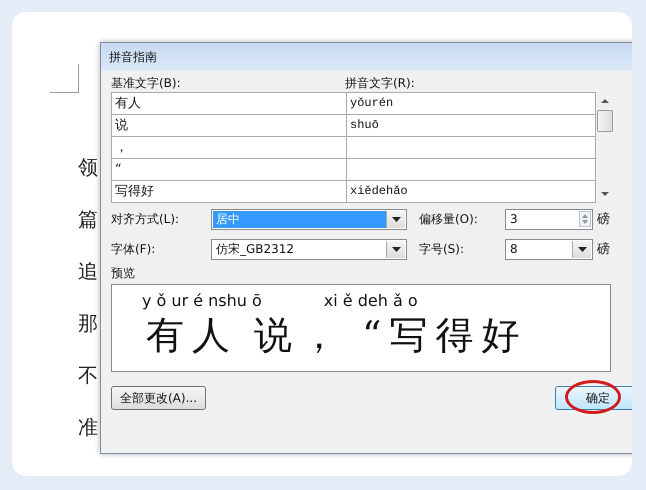 Image resolution: width=646 pixels, height=490 pixels. Describe the element at coordinates (549, 219) in the screenshot. I see `offset-spinner: 3` at that location.